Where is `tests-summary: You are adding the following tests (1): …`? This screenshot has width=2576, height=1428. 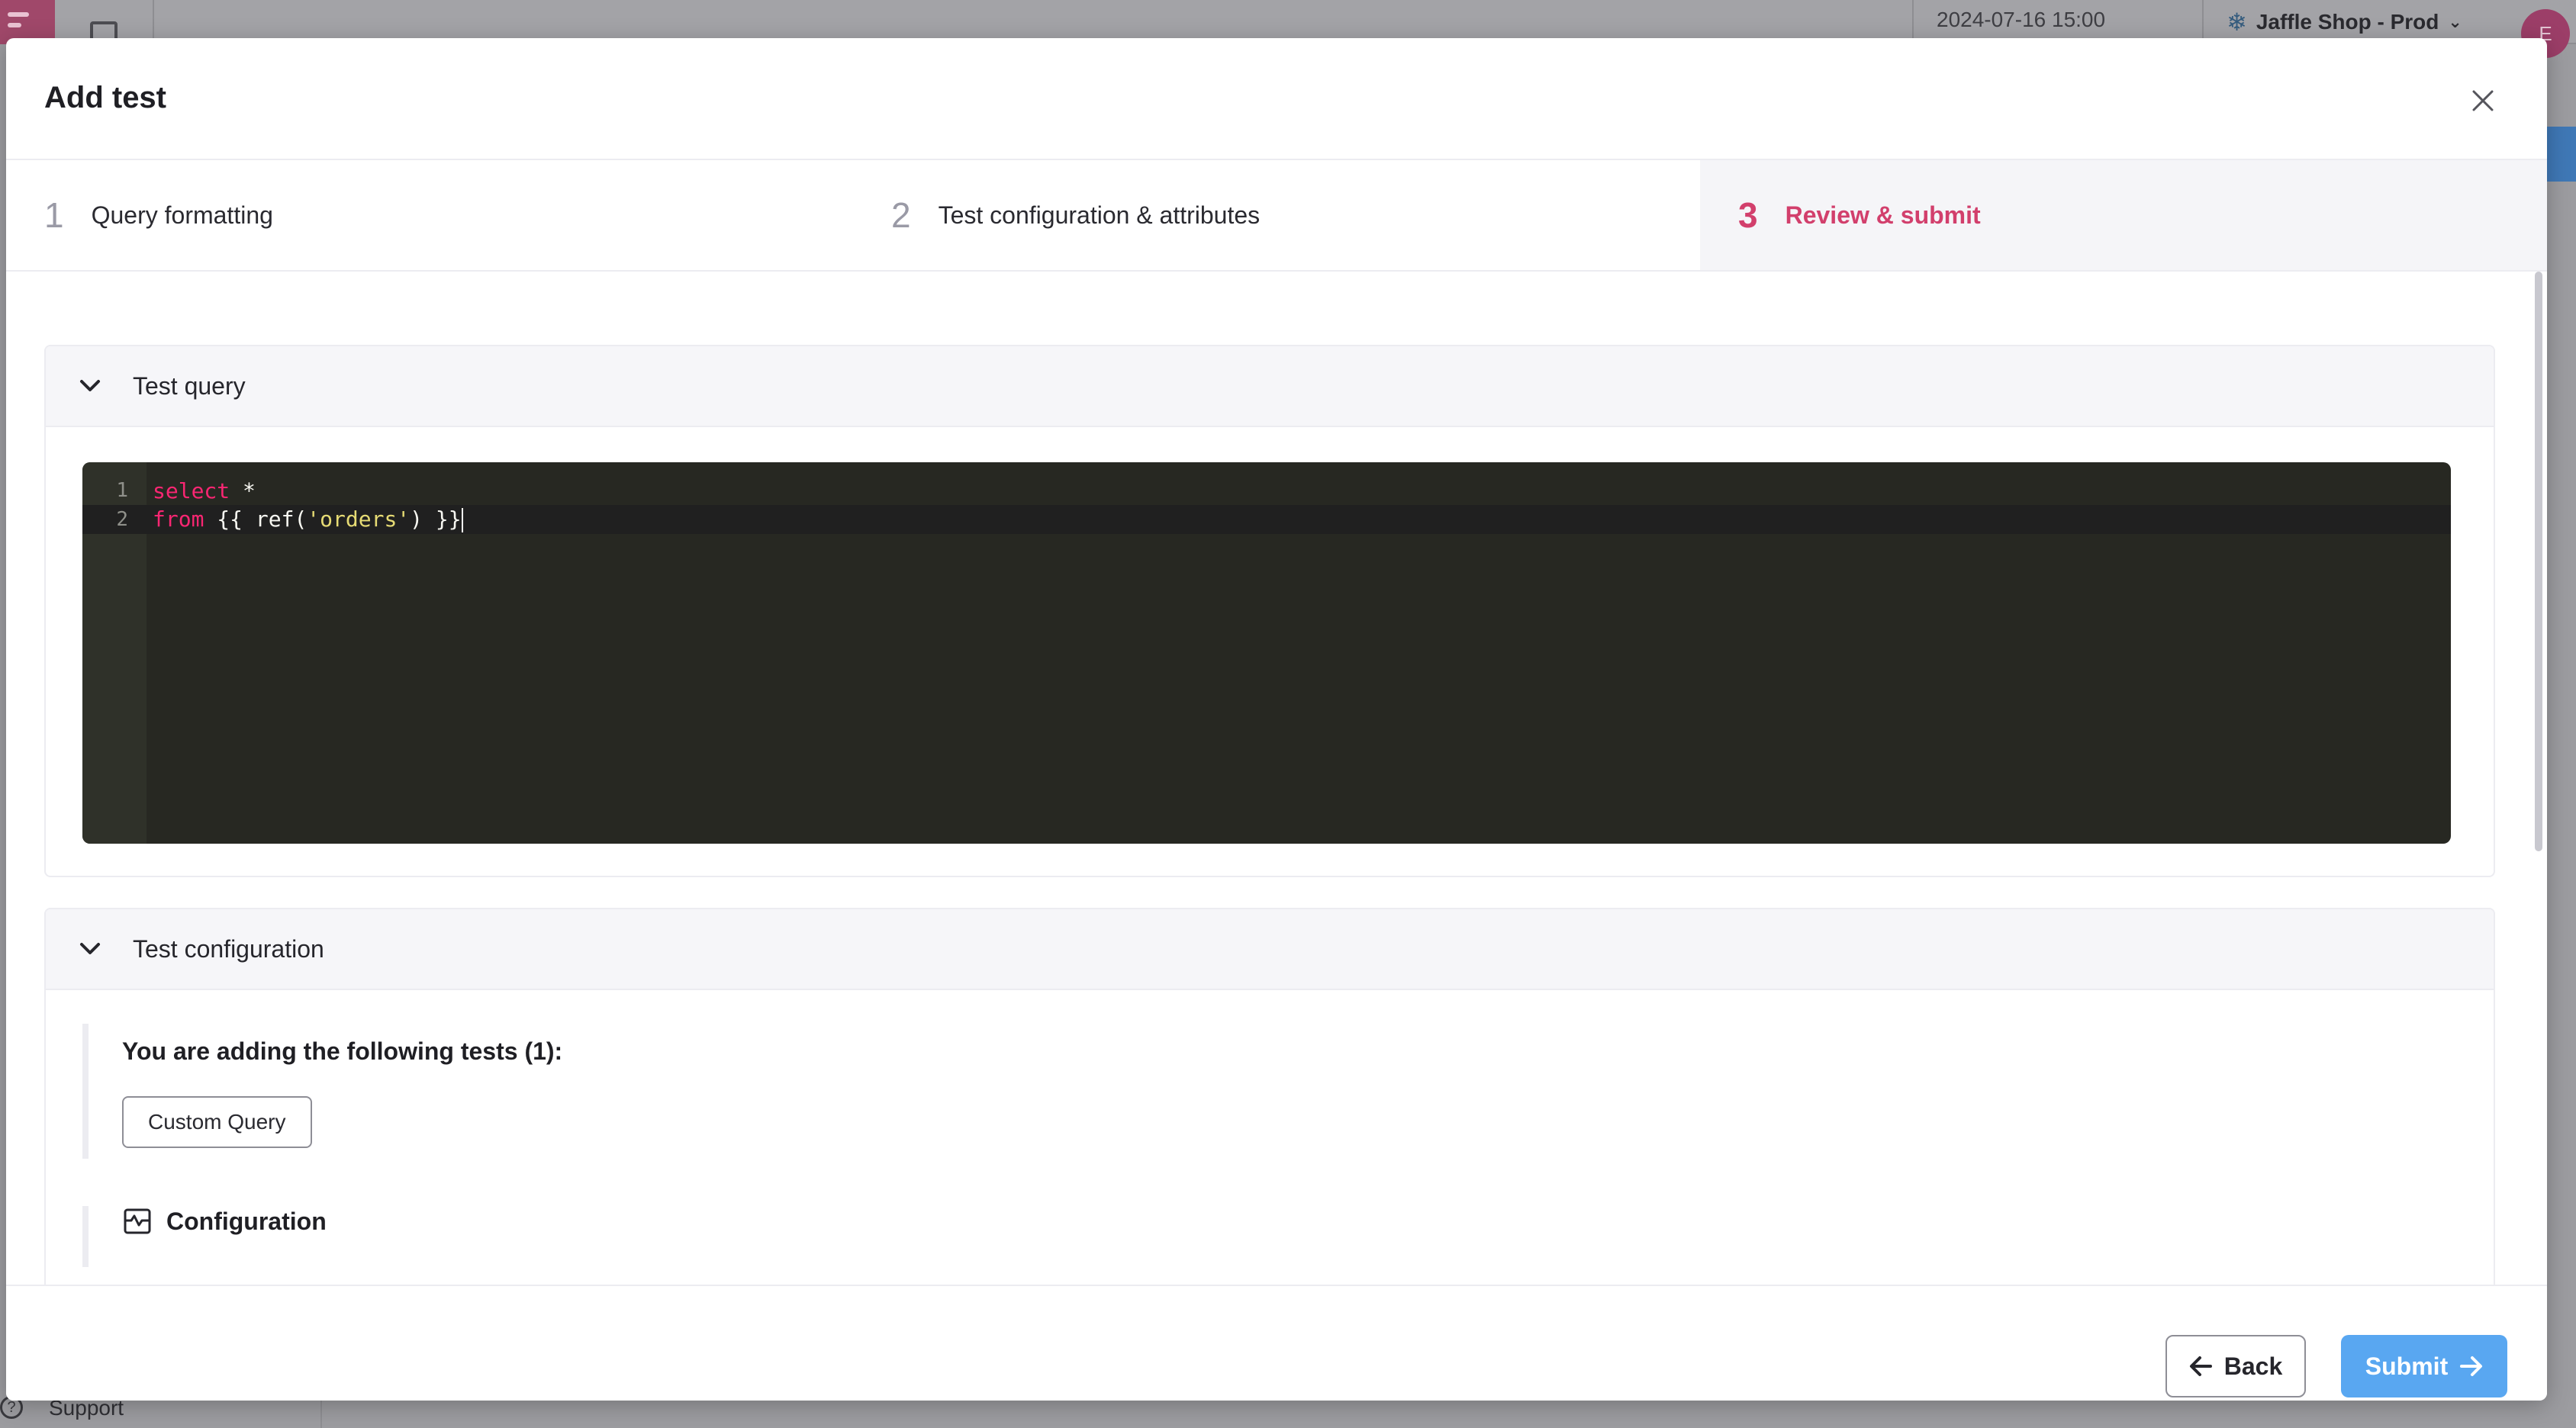
tests-summary: You are adding the following tests (1): … is located at coordinates (1288, 1091).